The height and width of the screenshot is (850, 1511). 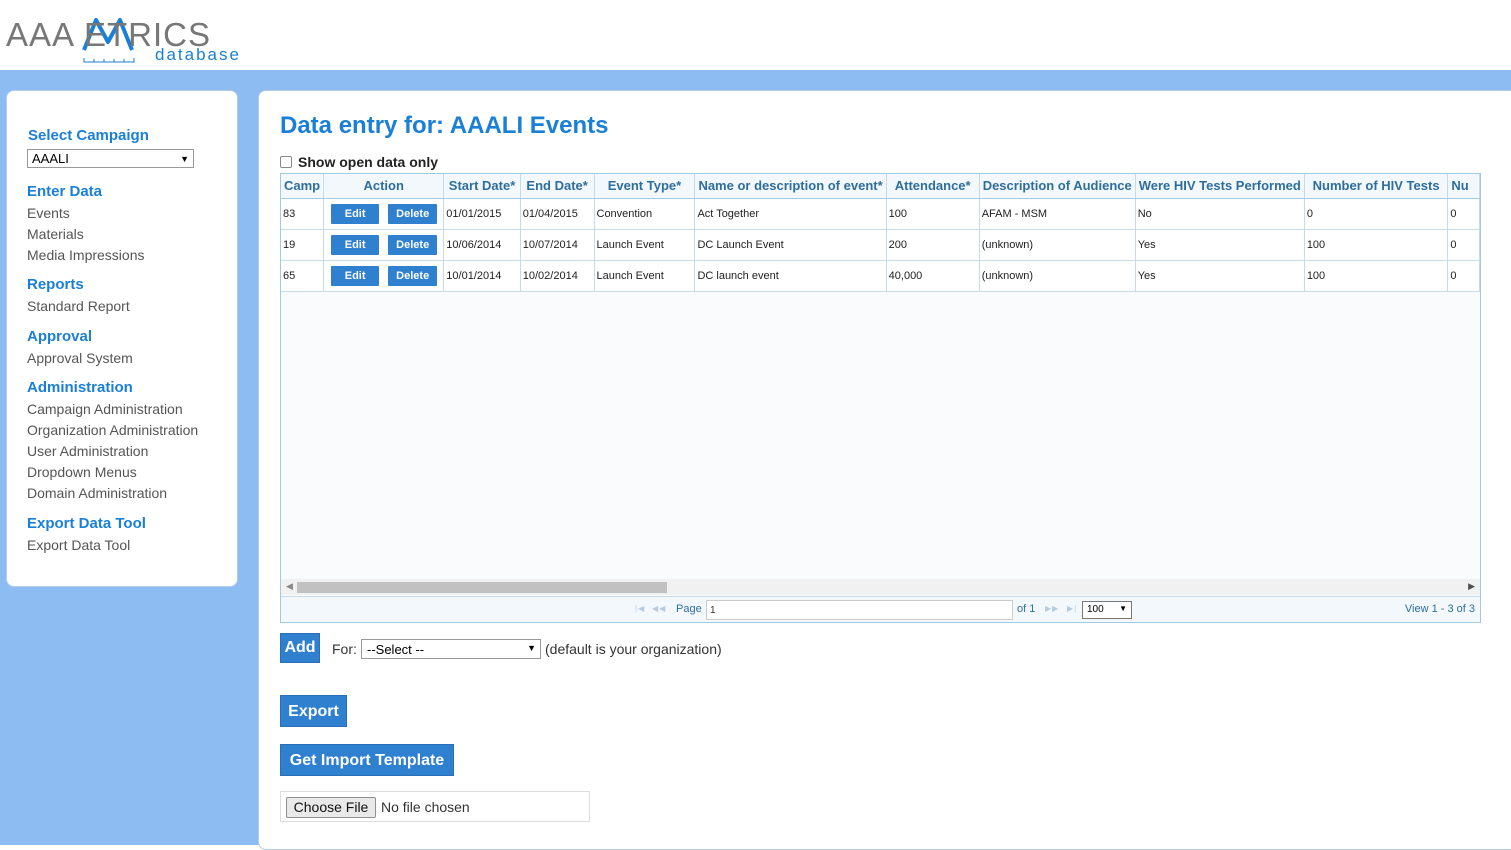 What do you see at coordinates (87, 451) in the screenshot?
I see `sidebar-item-user-administration: User Administration` at bounding box center [87, 451].